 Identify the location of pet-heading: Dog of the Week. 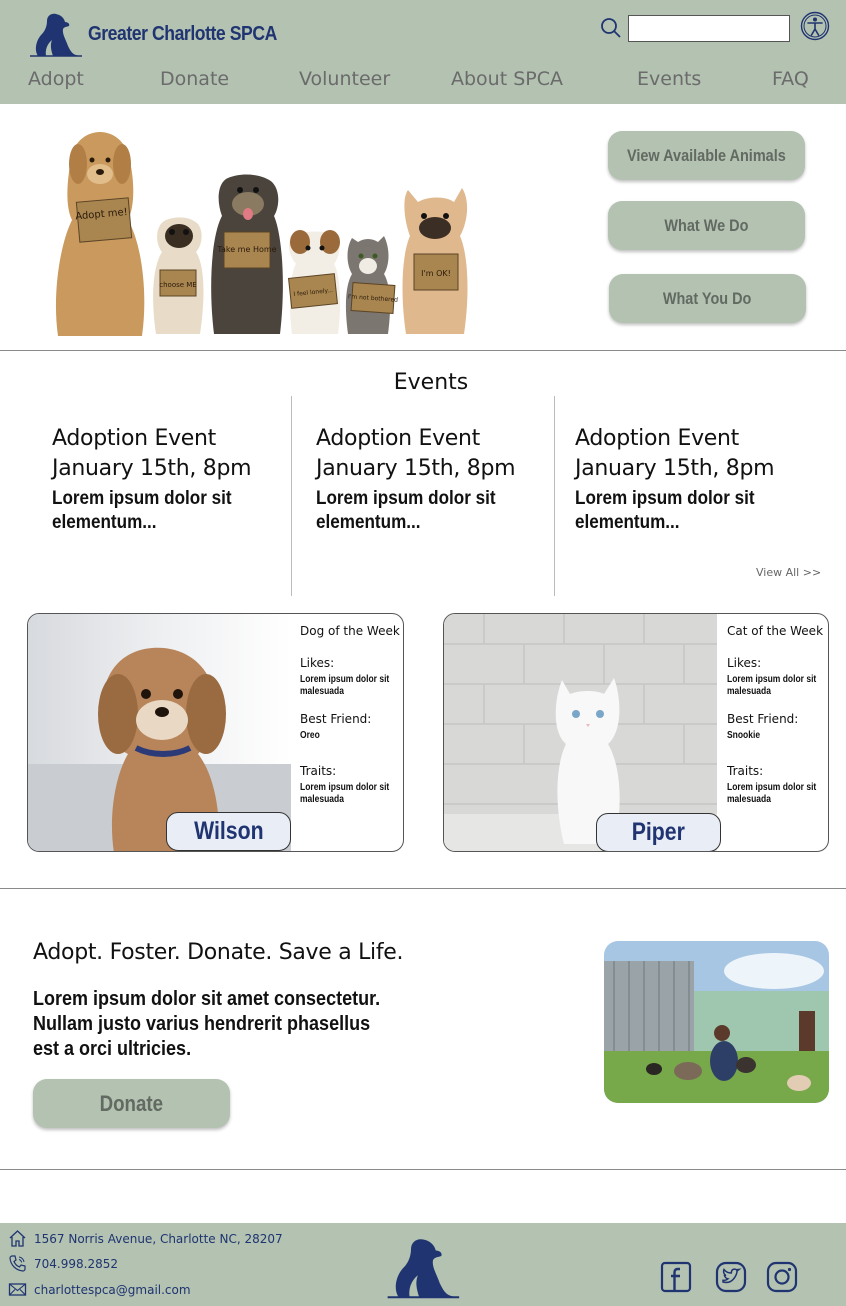
(350, 631).